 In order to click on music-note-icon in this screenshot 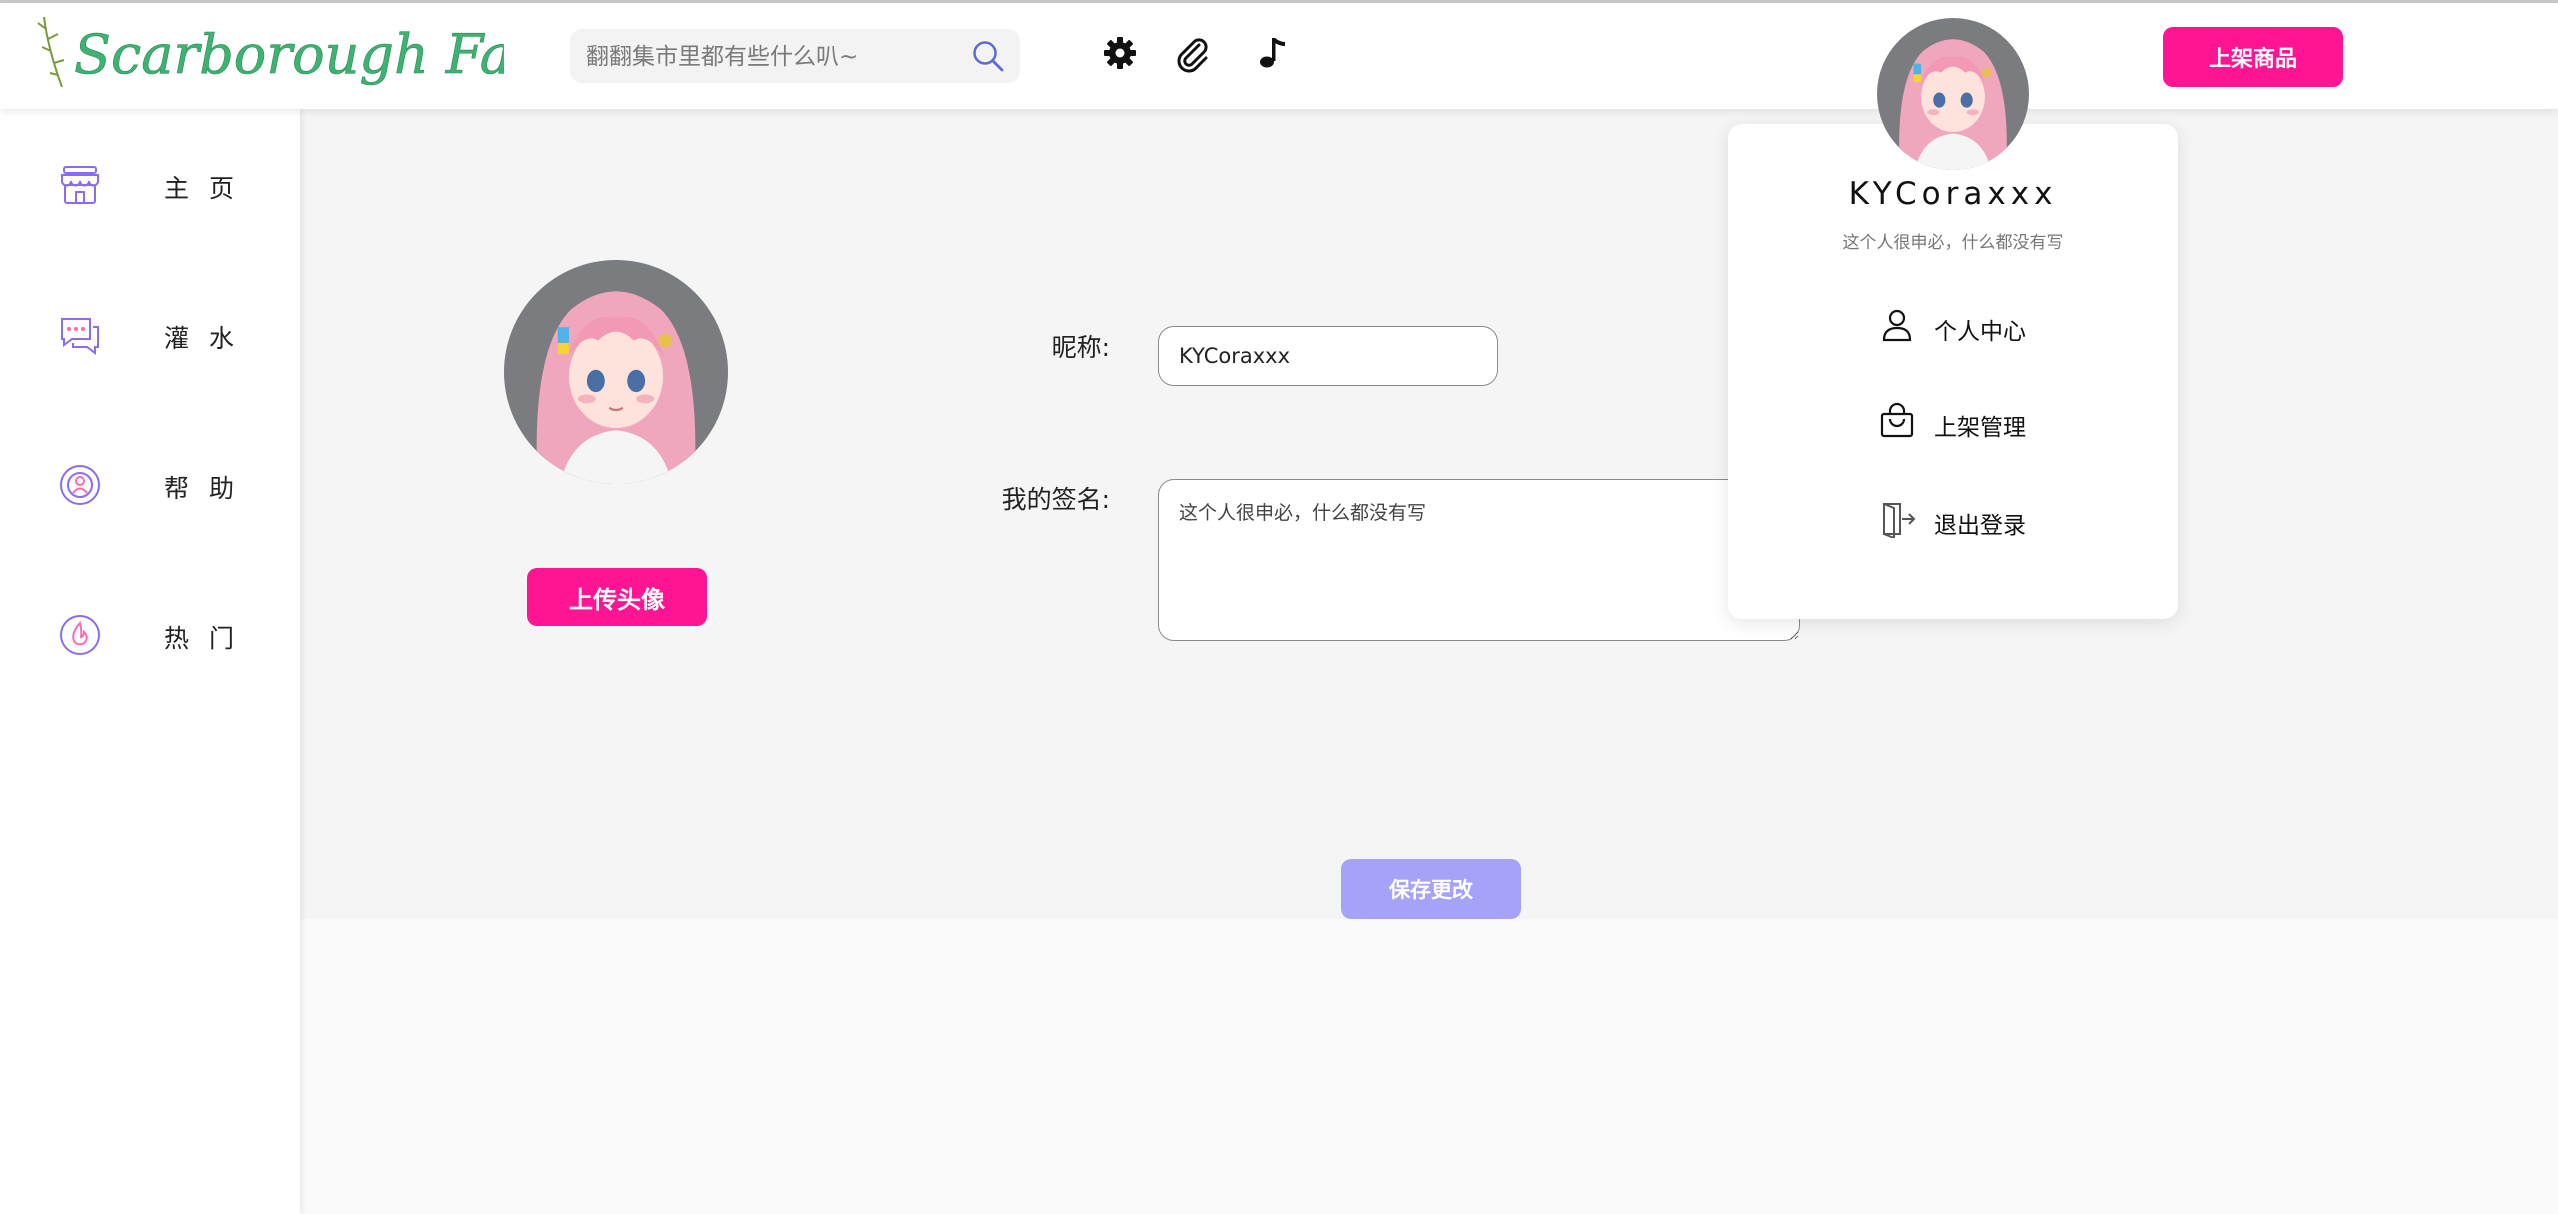, I will do `click(1270, 53)`.